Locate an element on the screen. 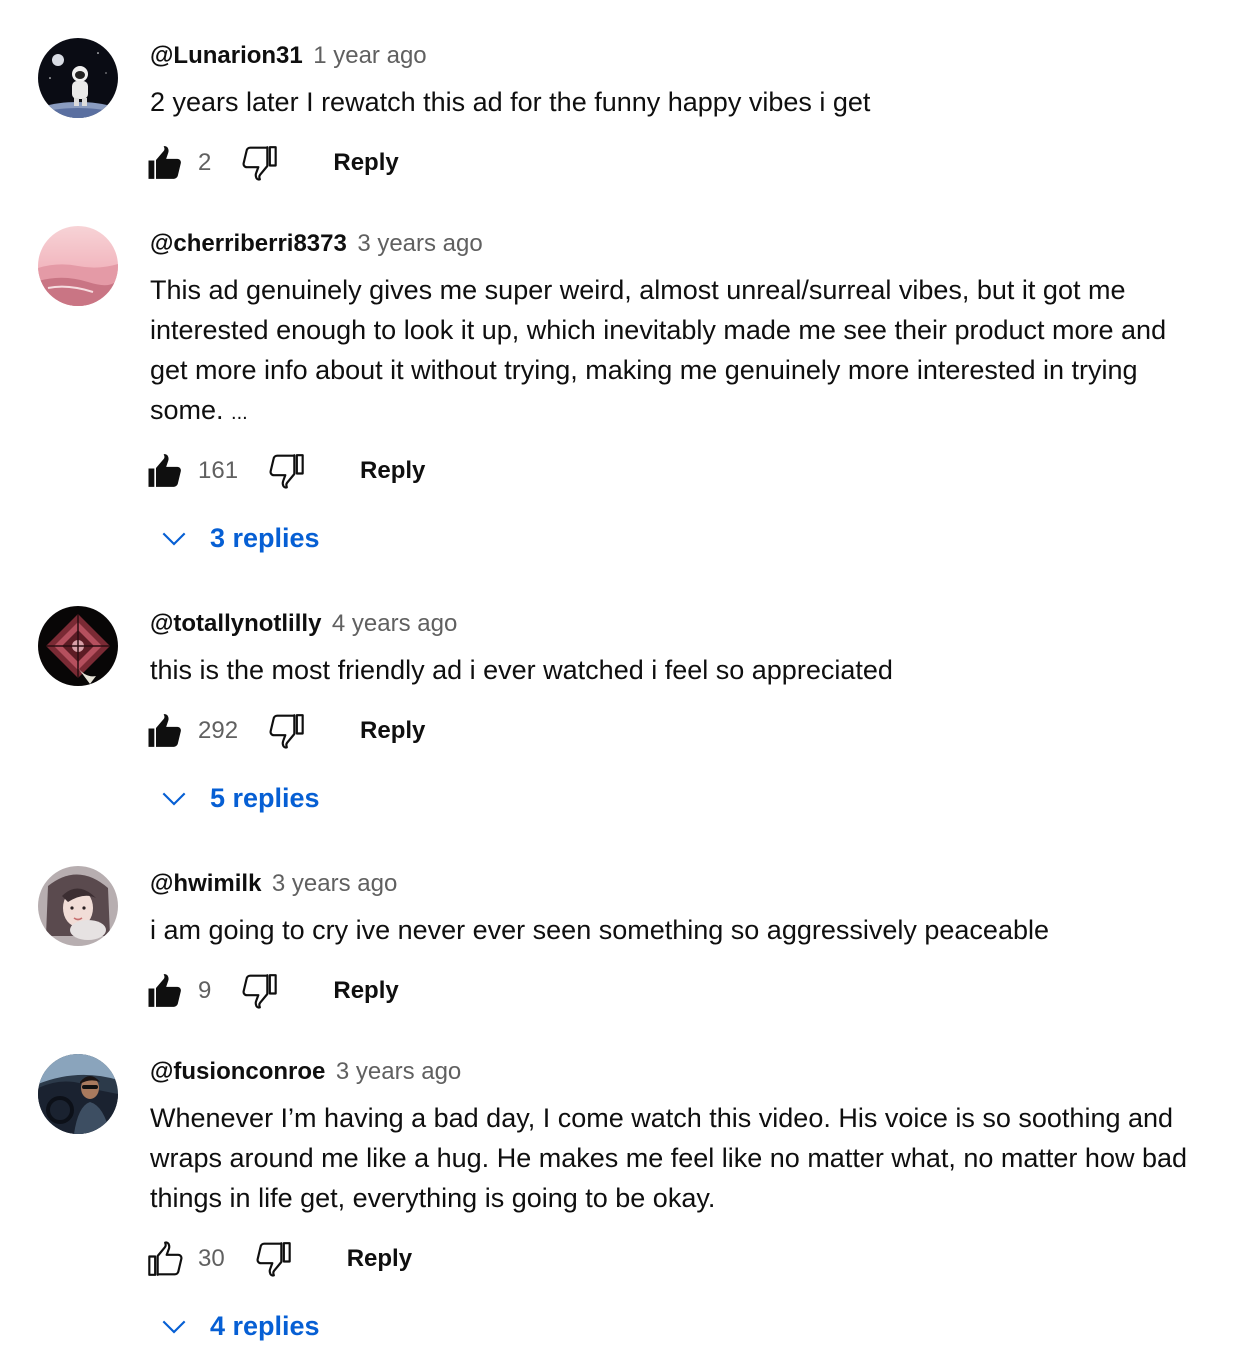  author-name: @Lunarion31 is located at coordinates (226, 55).